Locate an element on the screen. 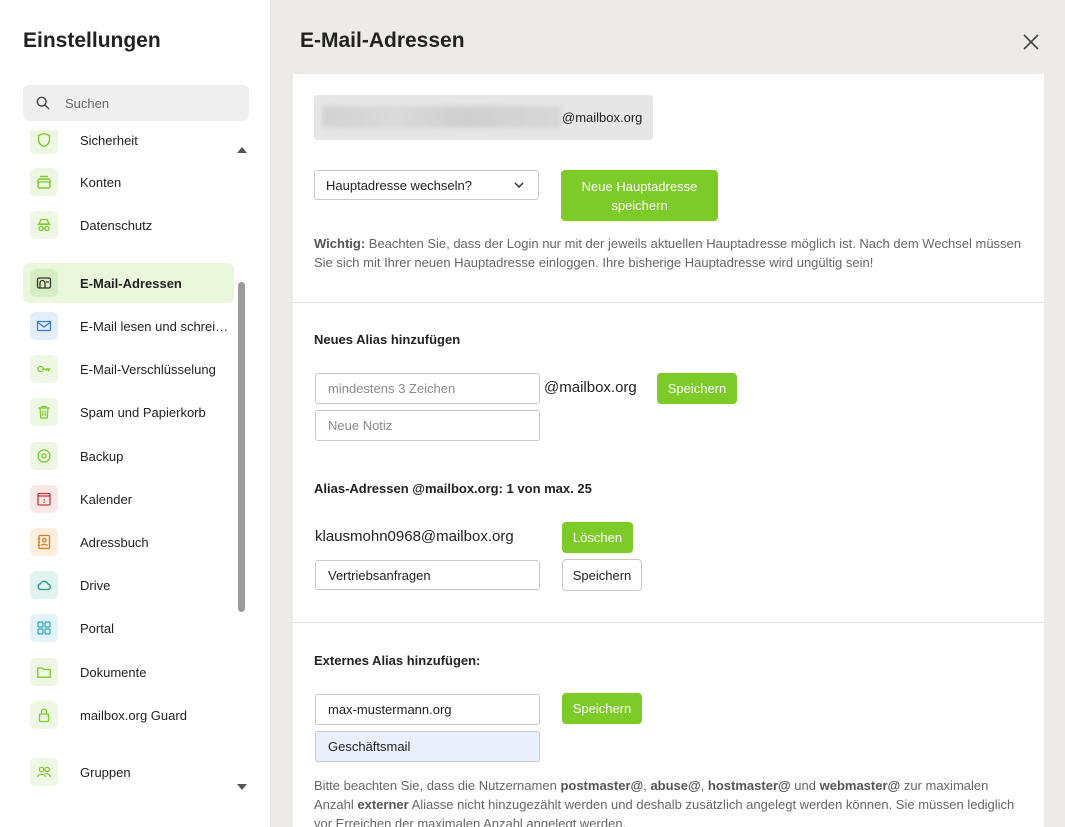 The image size is (1065, 827). sidebar-item-label: Backup is located at coordinates (102, 456).